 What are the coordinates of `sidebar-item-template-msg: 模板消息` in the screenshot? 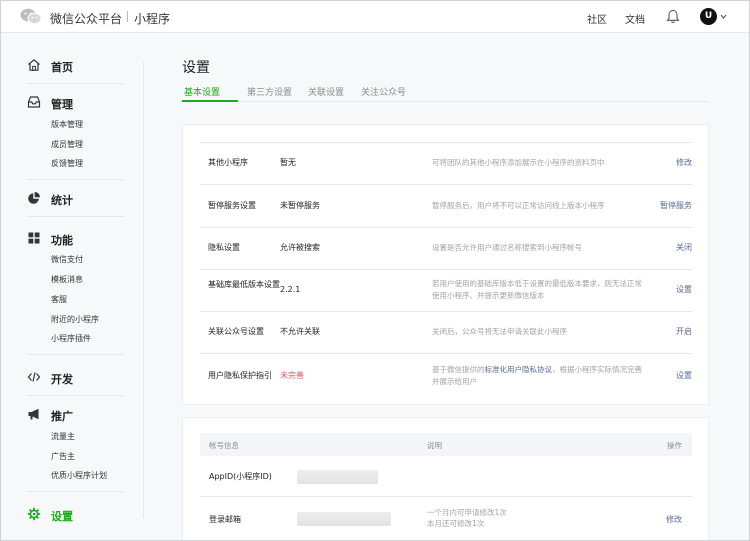 It's located at (67, 279).